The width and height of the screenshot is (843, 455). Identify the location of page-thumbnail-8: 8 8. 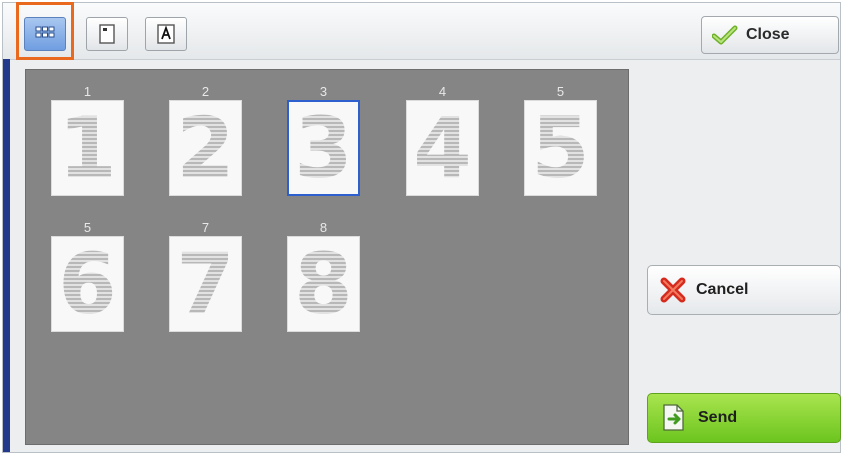
(323, 276).